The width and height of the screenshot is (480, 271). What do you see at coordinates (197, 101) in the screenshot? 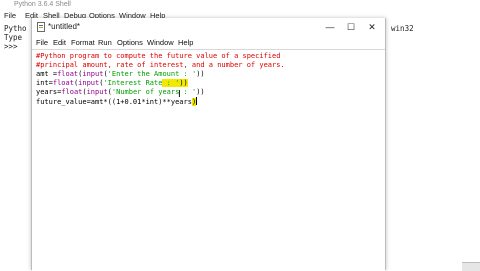
I see `text-caret` at bounding box center [197, 101].